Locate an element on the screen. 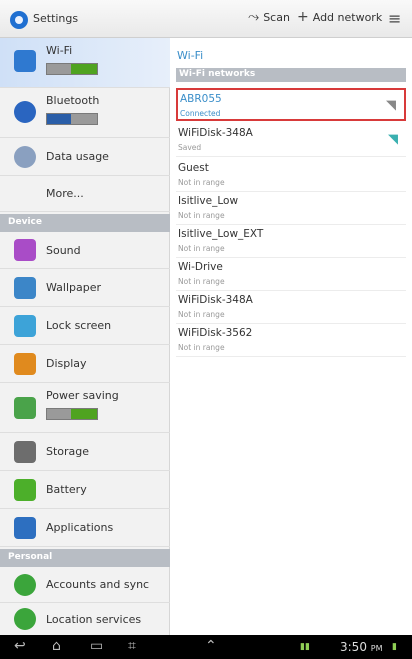 The width and height of the screenshot is (412, 659). display-label: Display is located at coordinates (66, 363).